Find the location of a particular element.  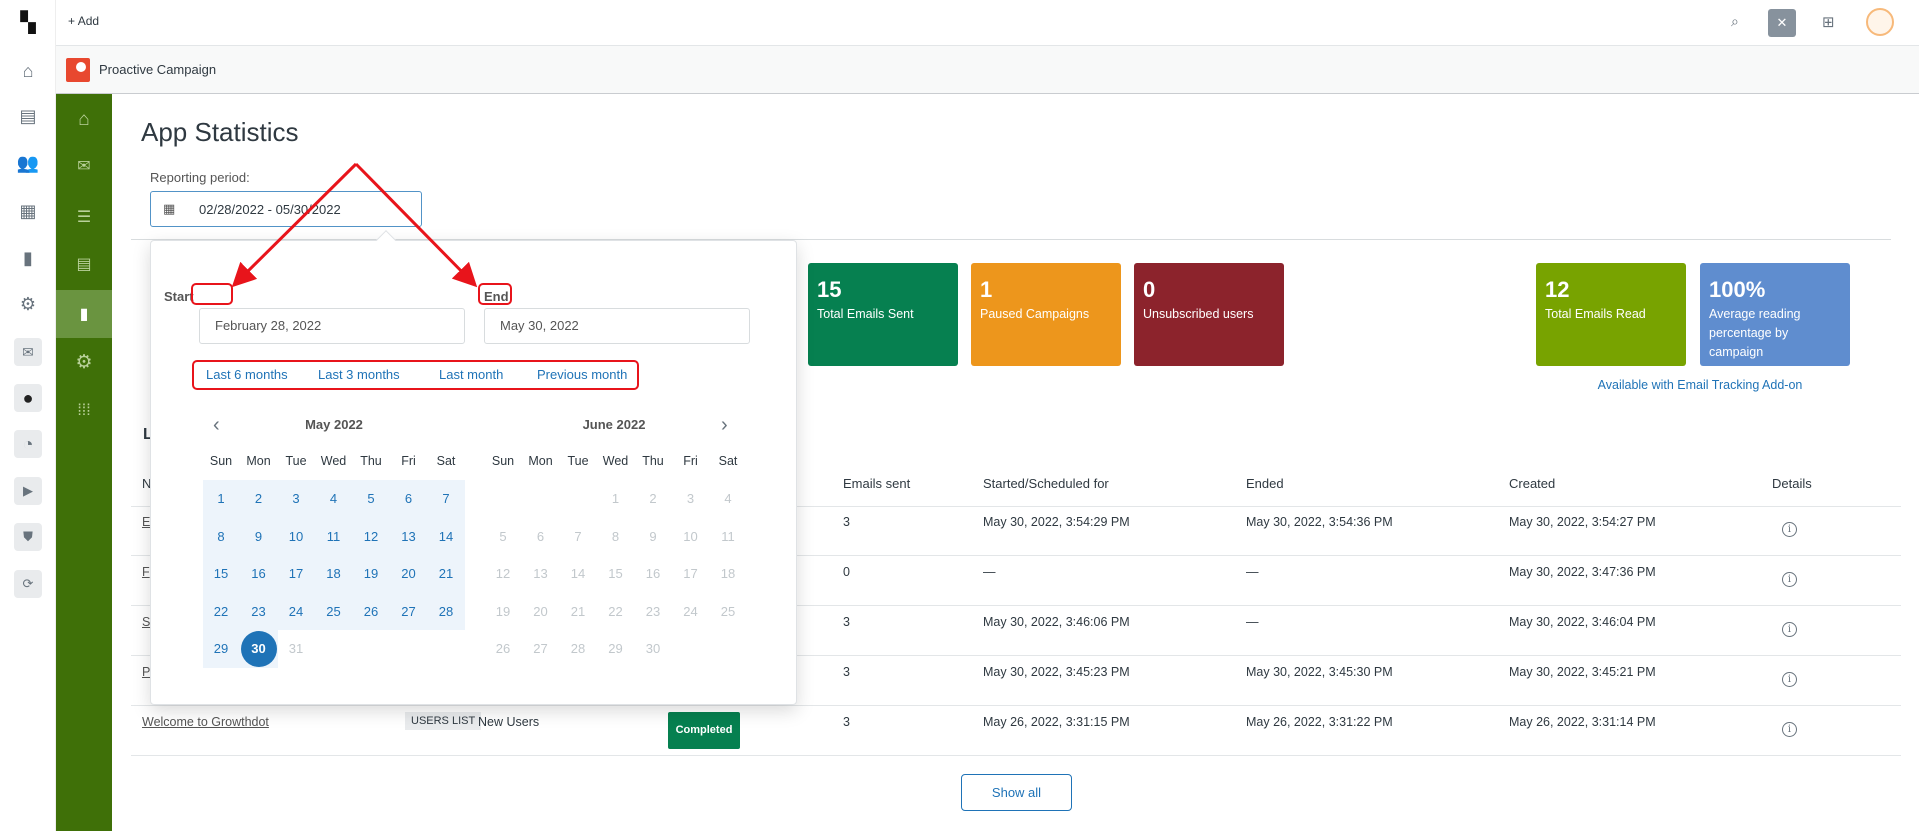

chat-sync-icon: ⟳ is located at coordinates (28, 584).